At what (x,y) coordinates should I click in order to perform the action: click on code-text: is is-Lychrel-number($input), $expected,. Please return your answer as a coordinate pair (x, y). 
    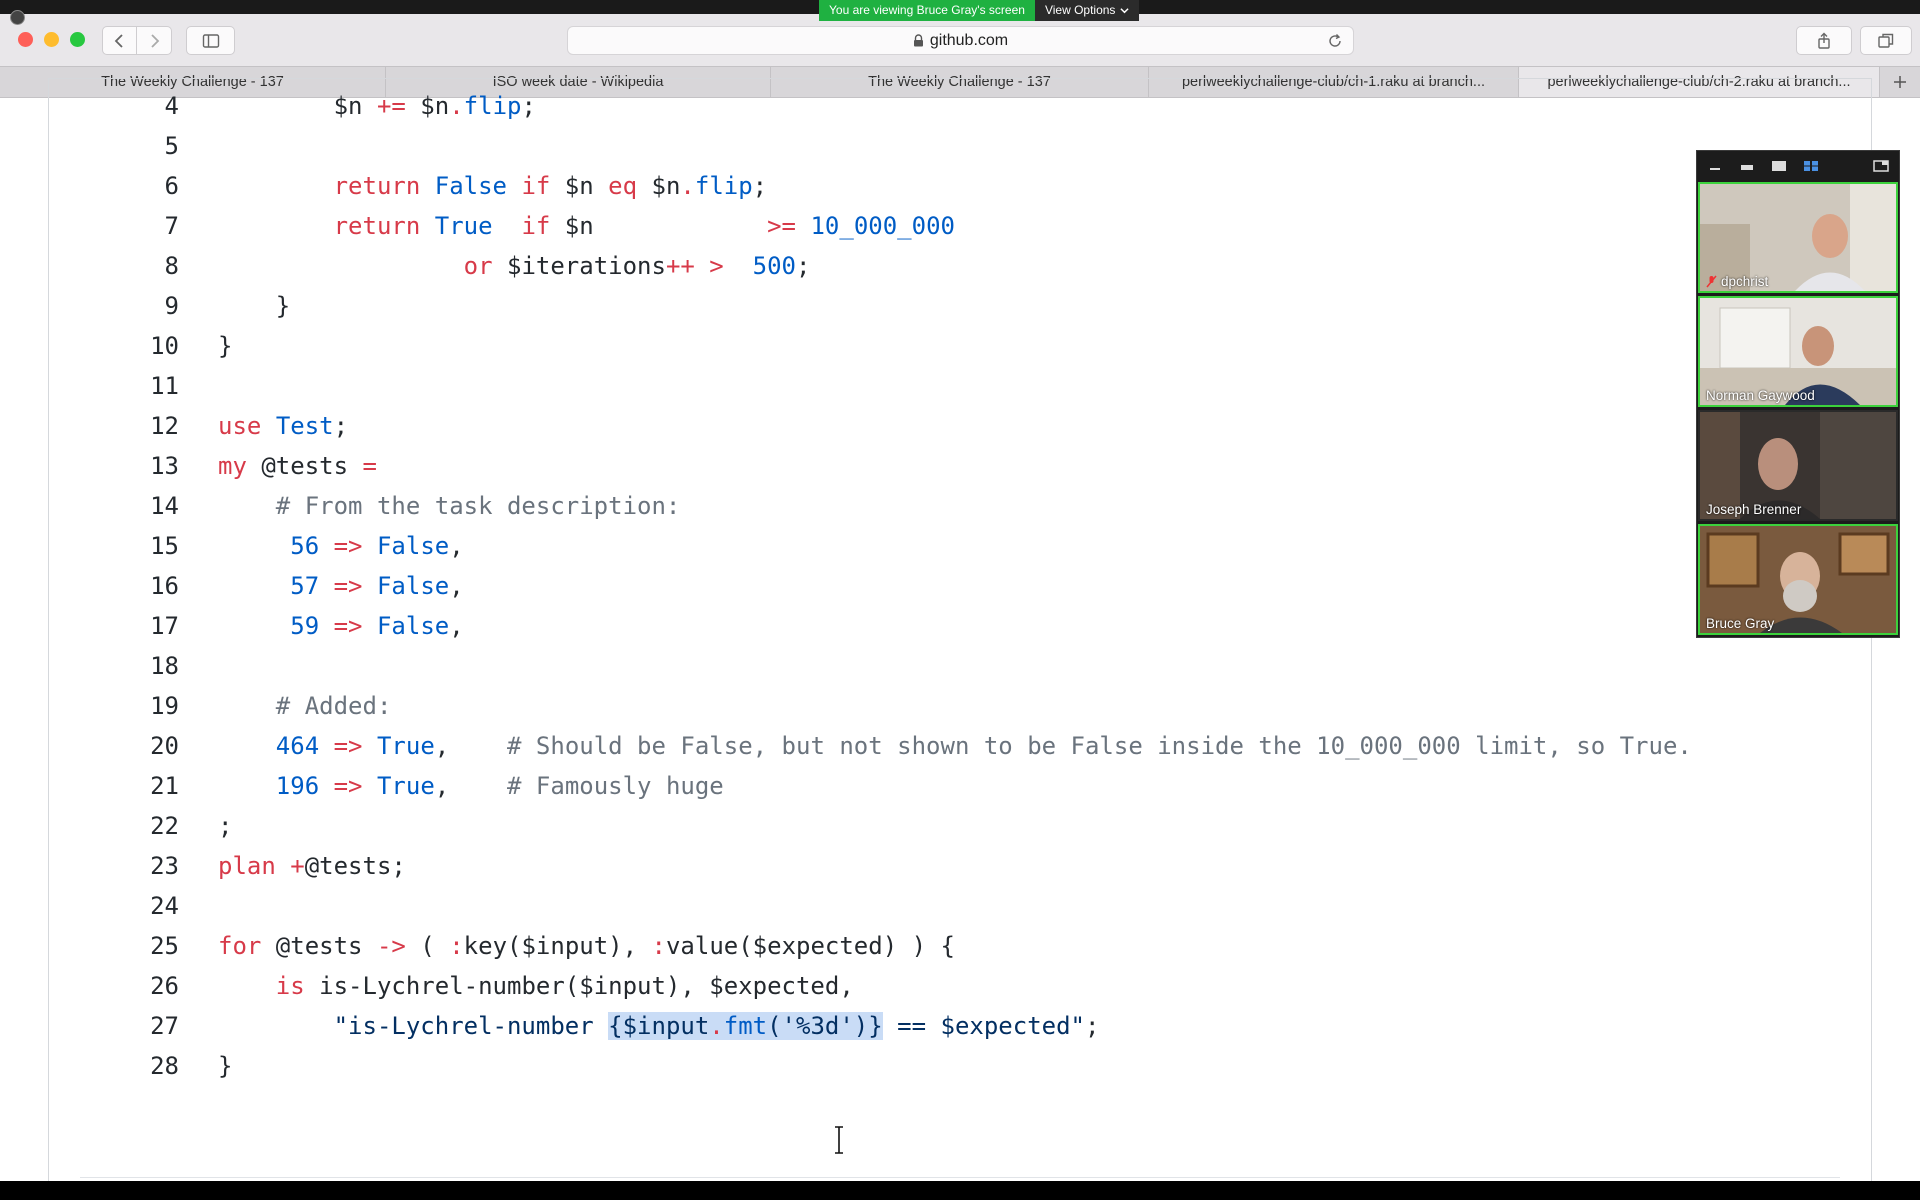
    Looking at the image, I should click on (536, 986).